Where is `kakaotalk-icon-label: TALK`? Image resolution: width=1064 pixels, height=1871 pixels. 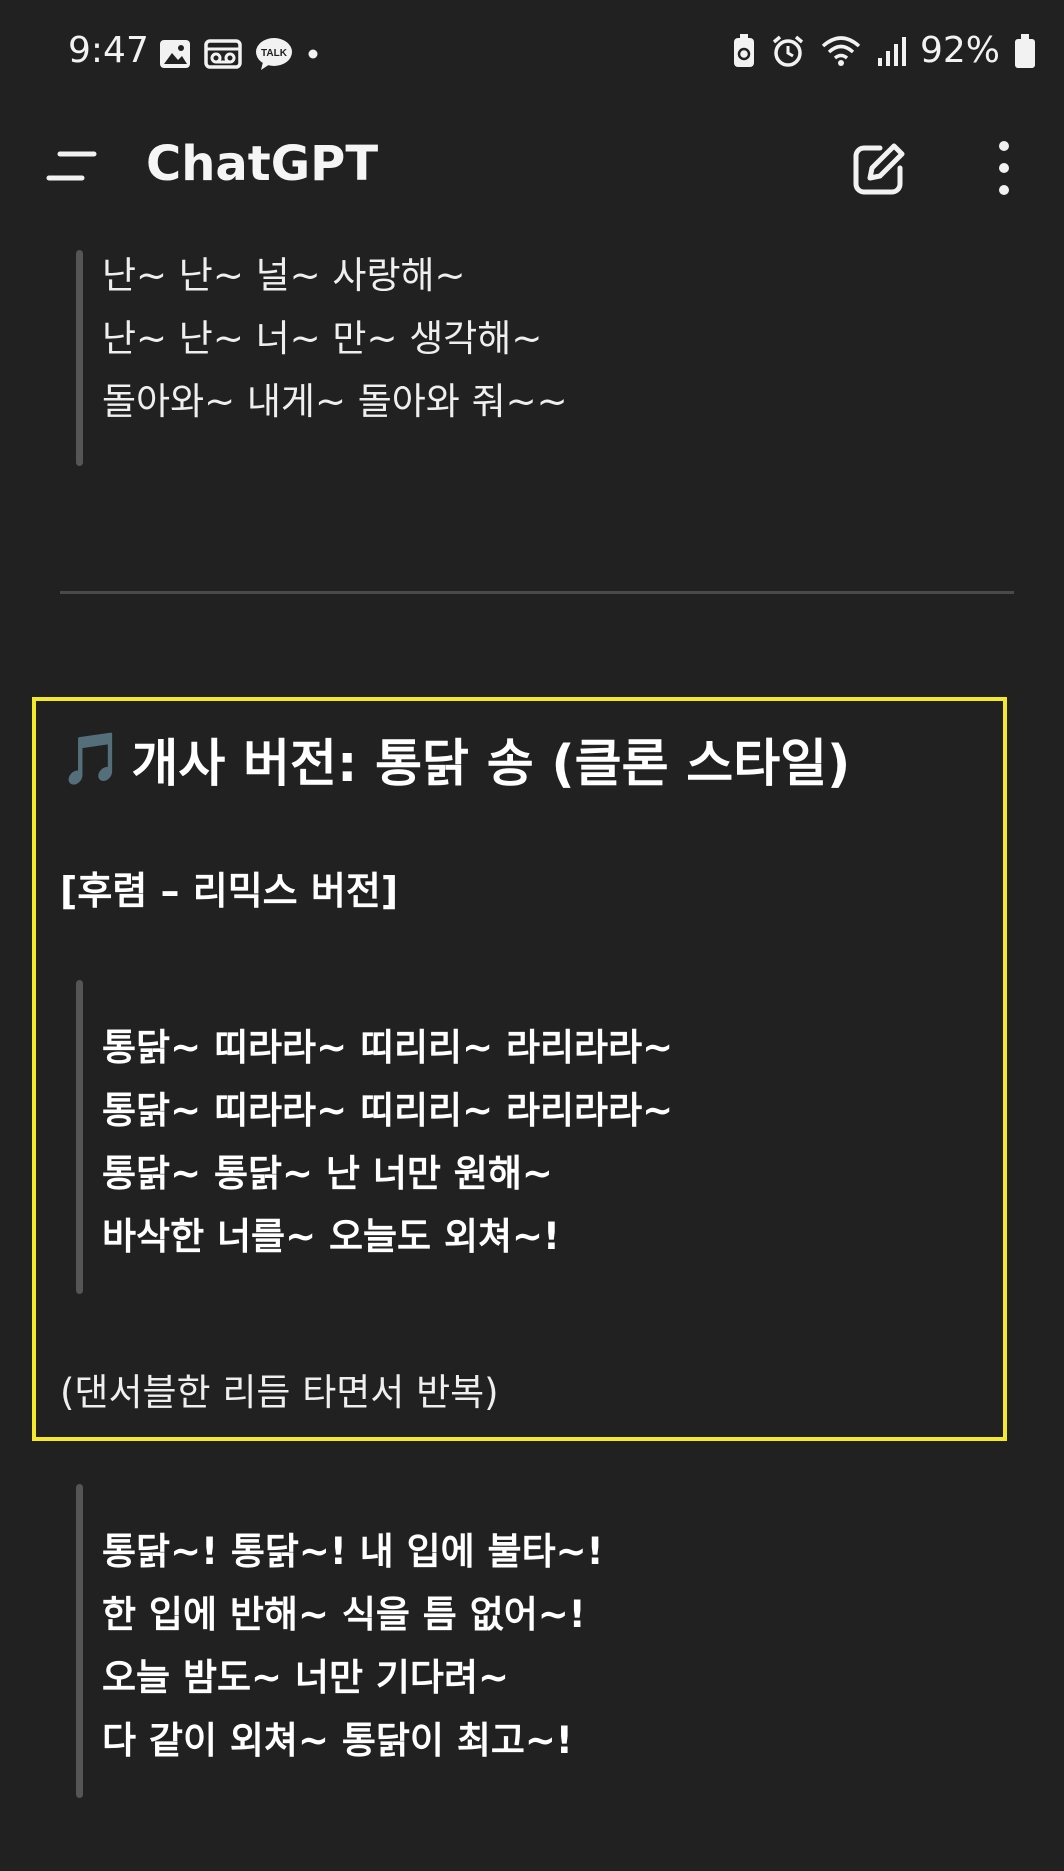 kakaotalk-icon-label: TALK is located at coordinates (274, 53).